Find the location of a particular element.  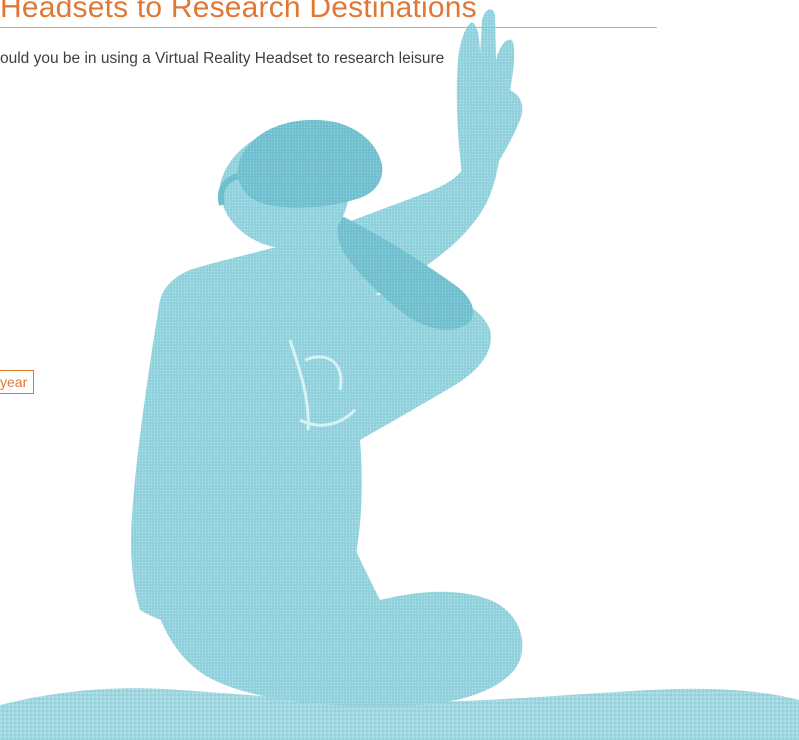

year-option-label: year is located at coordinates (17, 382).